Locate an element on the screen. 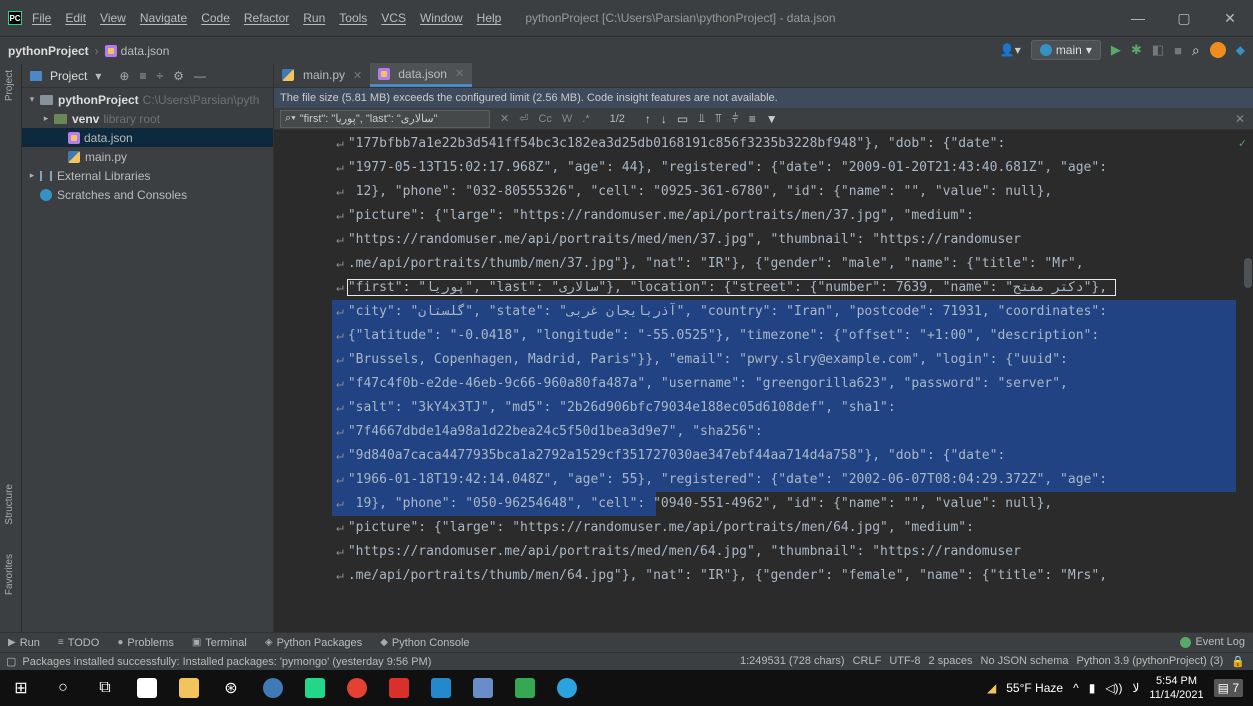 The image size is (1253, 706). breadcrumb-file: data.json is located at coordinates (136, 51).